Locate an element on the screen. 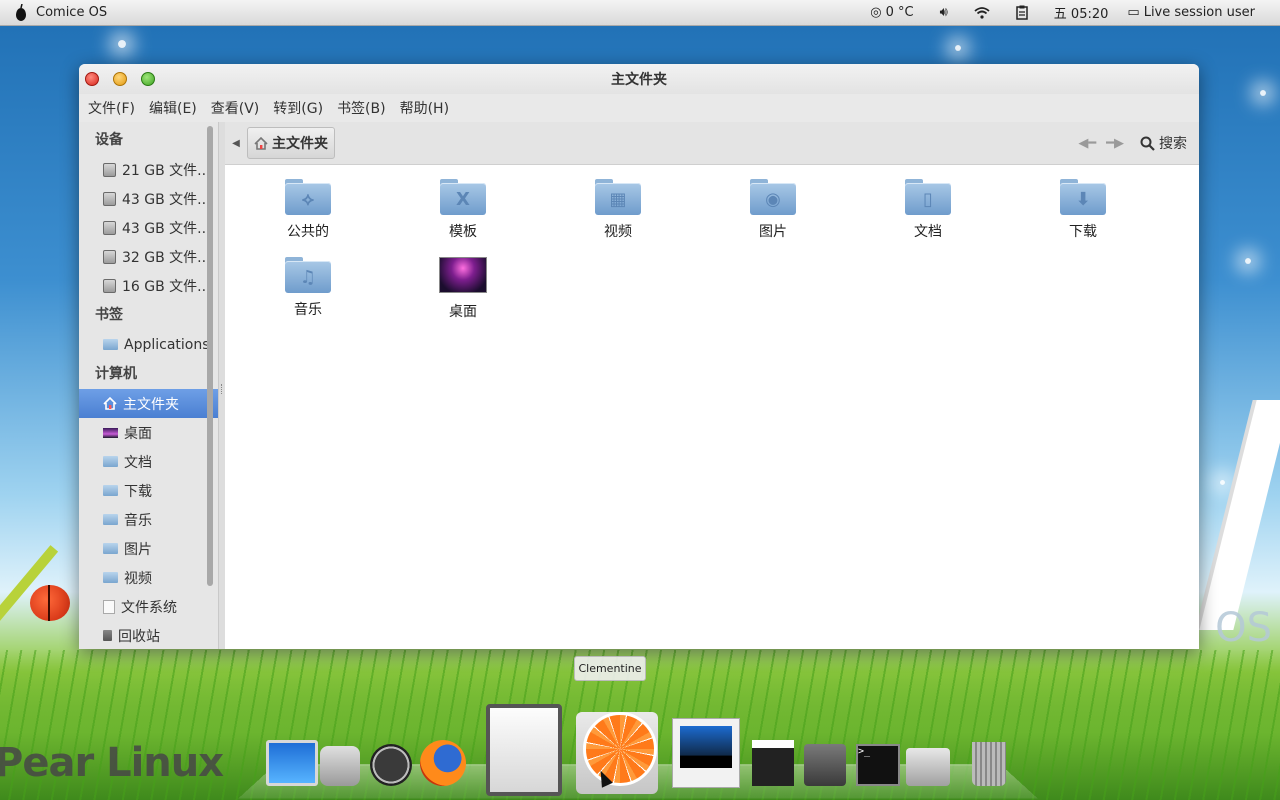 The height and width of the screenshot is (800, 1280). sidebar-item-label: 图片 is located at coordinates (138, 549).